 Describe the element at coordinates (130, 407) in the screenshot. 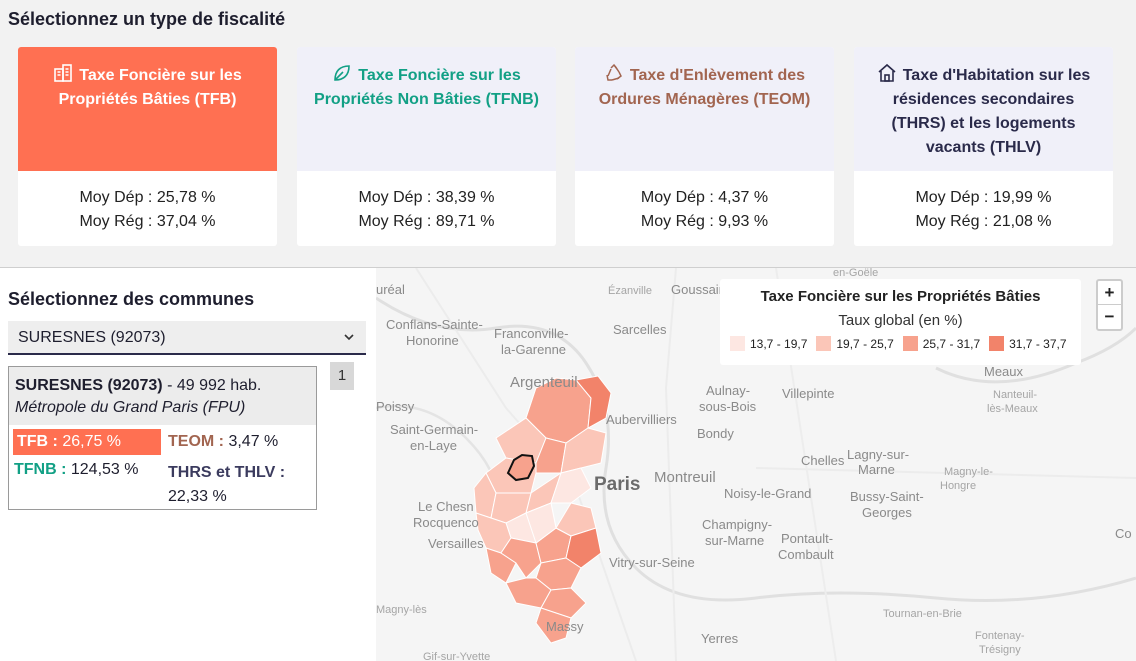

I see `commune-epci: Métropole du Grand Paris (FPU)` at that location.